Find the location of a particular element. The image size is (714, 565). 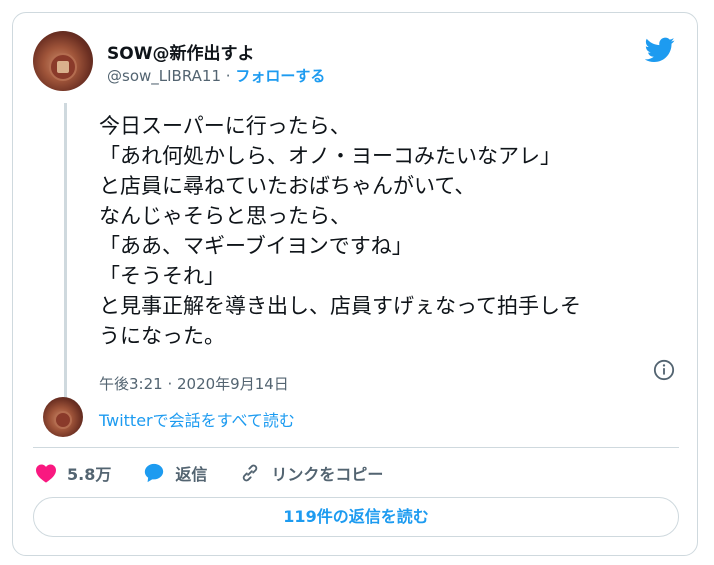

follow-button: フォローする is located at coordinates (280, 76).